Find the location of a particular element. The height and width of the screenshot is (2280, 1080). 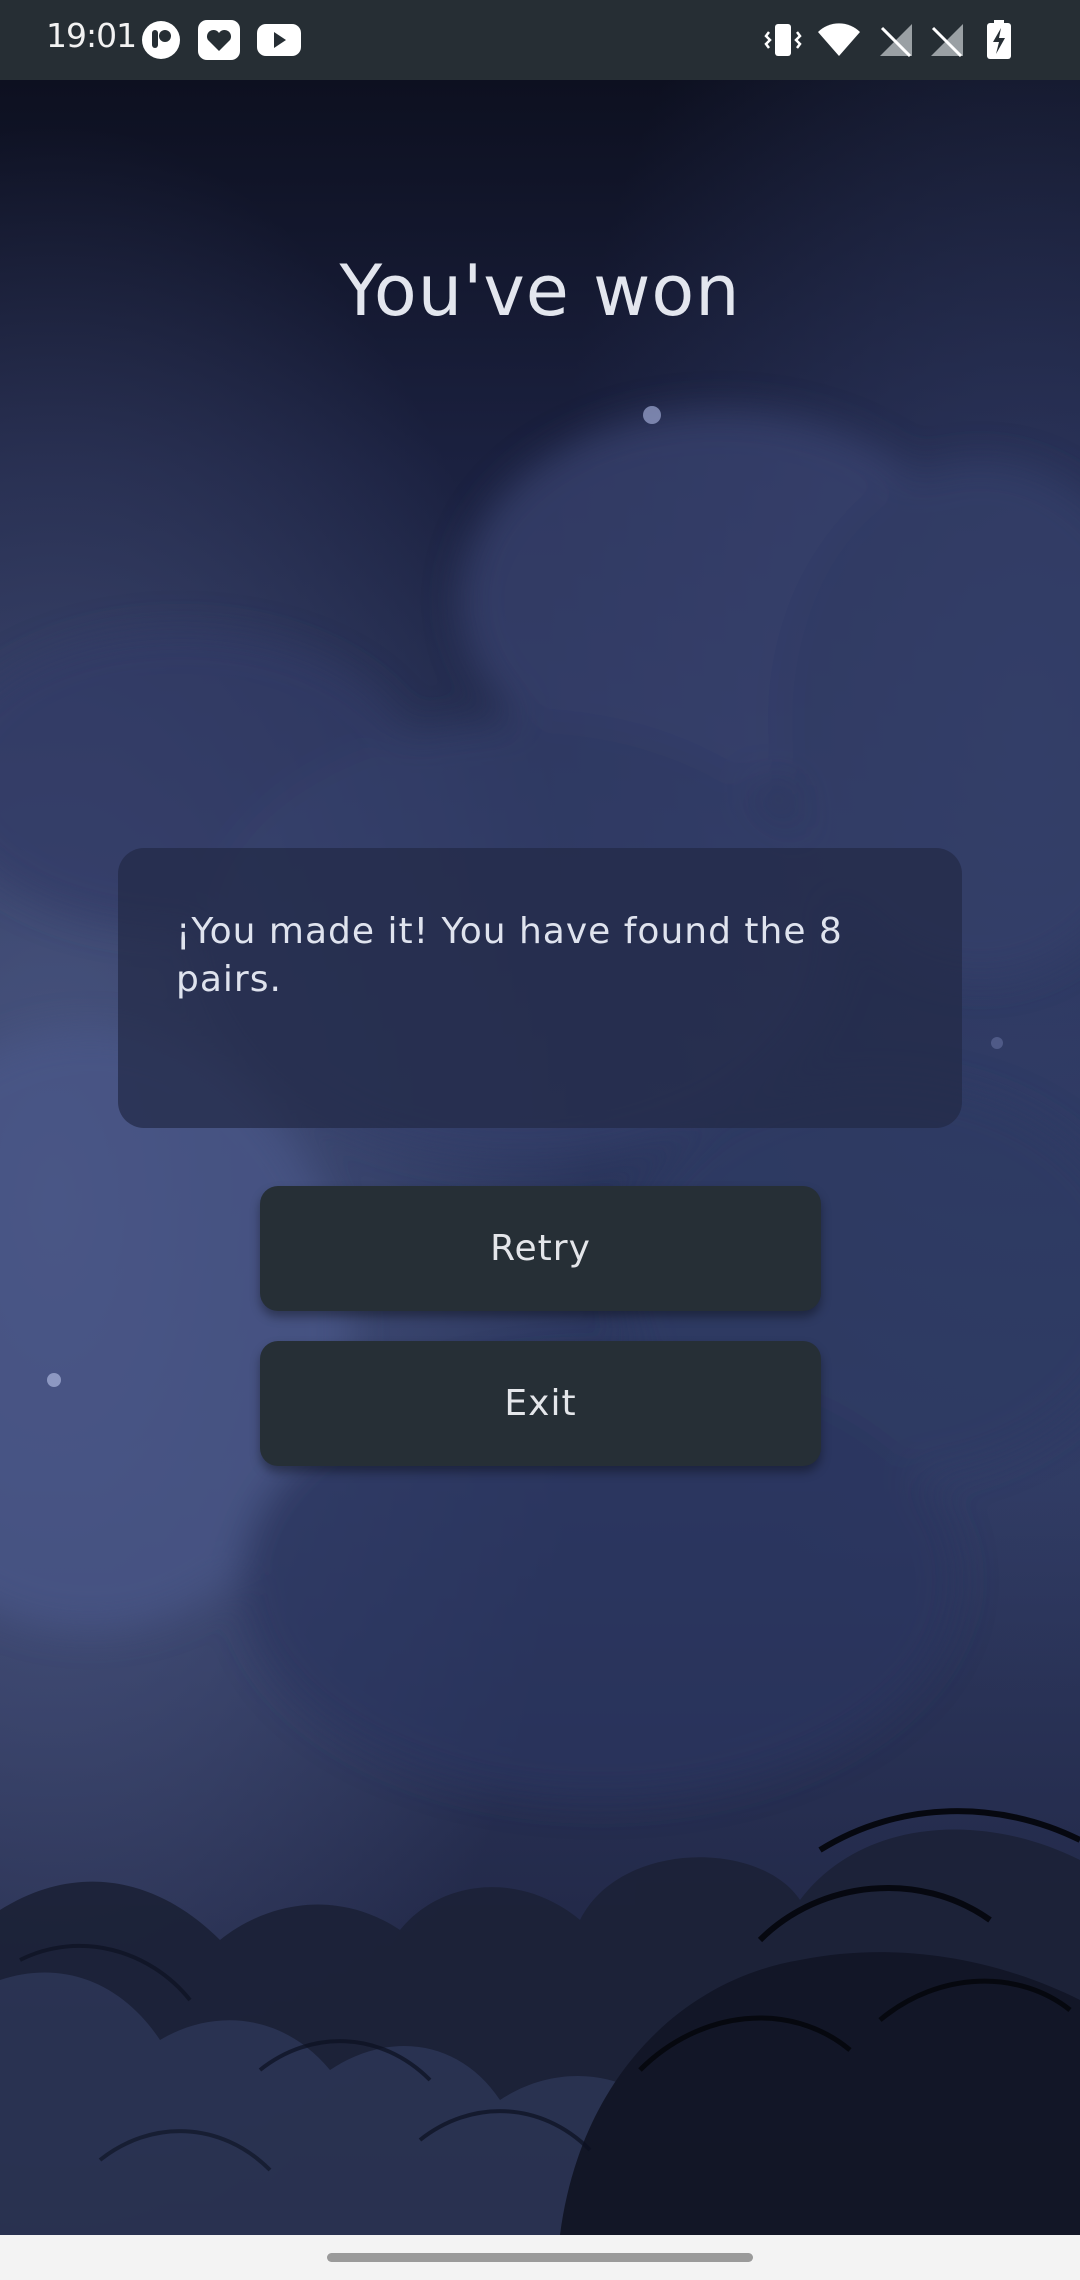

status-bar: 19:01 is located at coordinates (540, 40).